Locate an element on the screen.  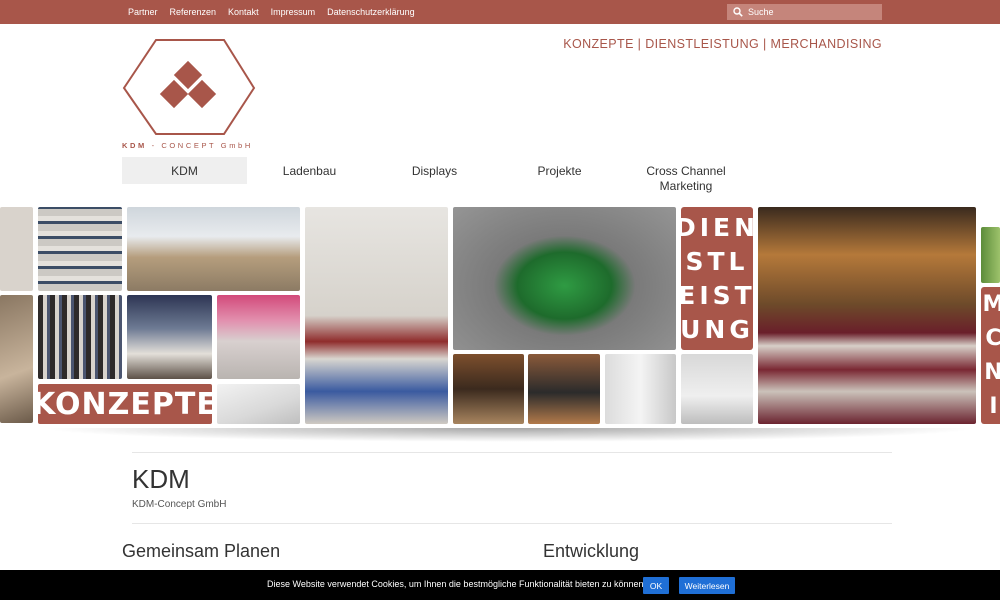
nav-item-cross-channel: Cross Channel Marketing is located at coordinates (686, 175).